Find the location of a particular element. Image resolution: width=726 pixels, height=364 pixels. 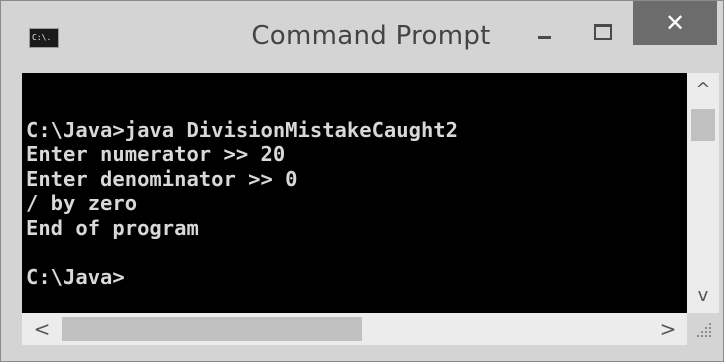

horizontal-scroll-thumb is located at coordinates (212, 329).